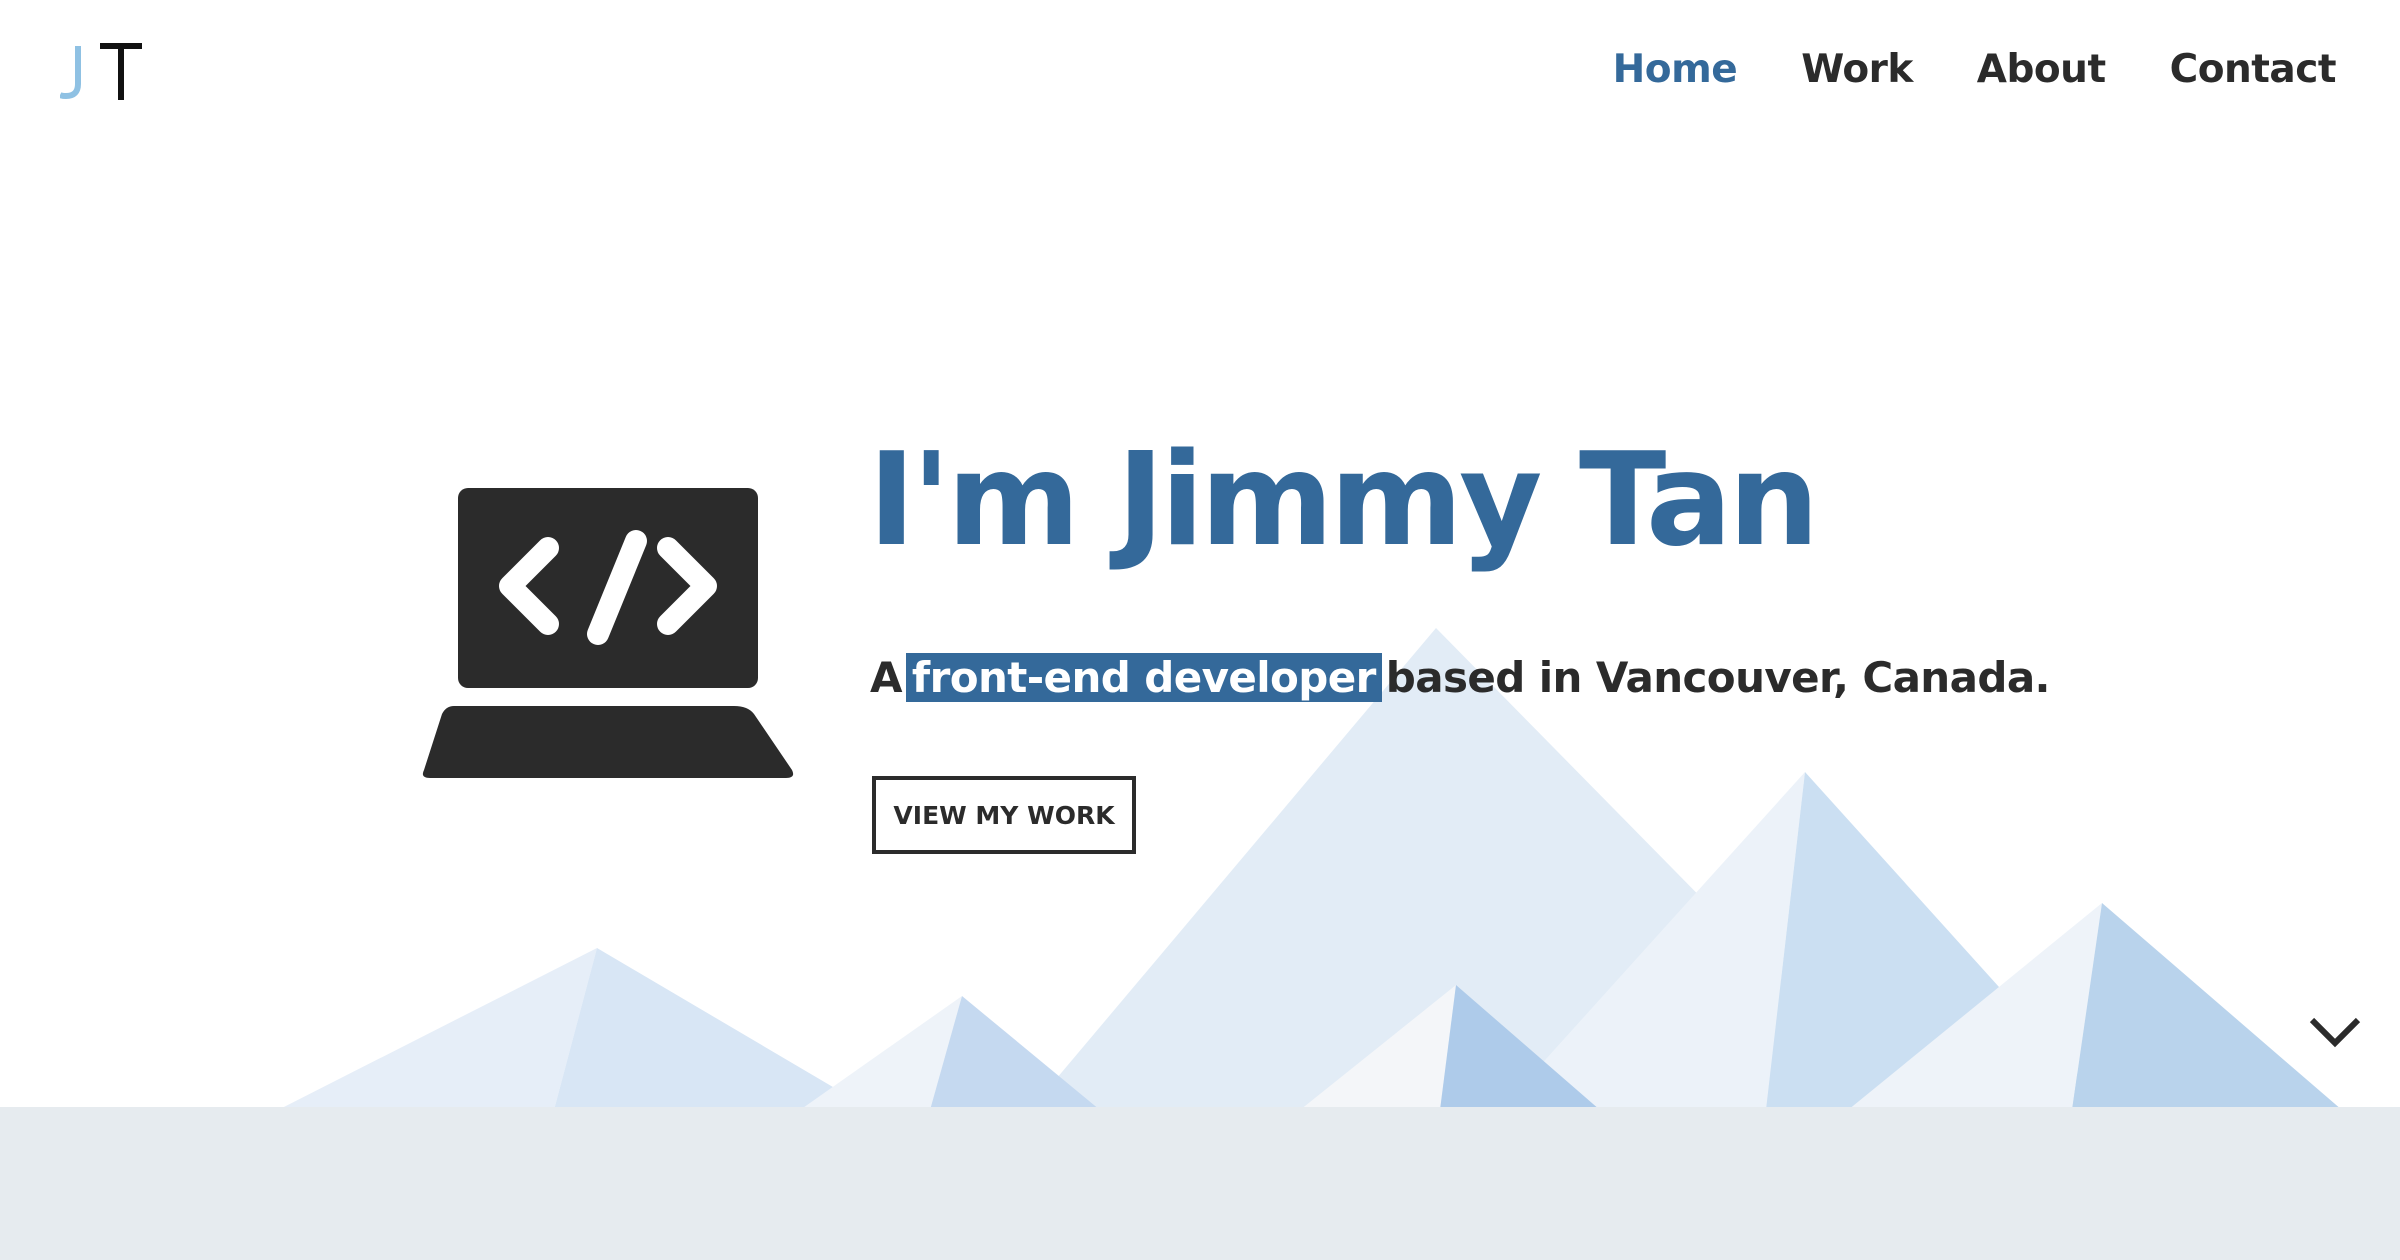 Image resolution: width=2400 pixels, height=1260 pixels. What do you see at coordinates (1200, 1183) in the screenshot?
I see `ground-strip` at bounding box center [1200, 1183].